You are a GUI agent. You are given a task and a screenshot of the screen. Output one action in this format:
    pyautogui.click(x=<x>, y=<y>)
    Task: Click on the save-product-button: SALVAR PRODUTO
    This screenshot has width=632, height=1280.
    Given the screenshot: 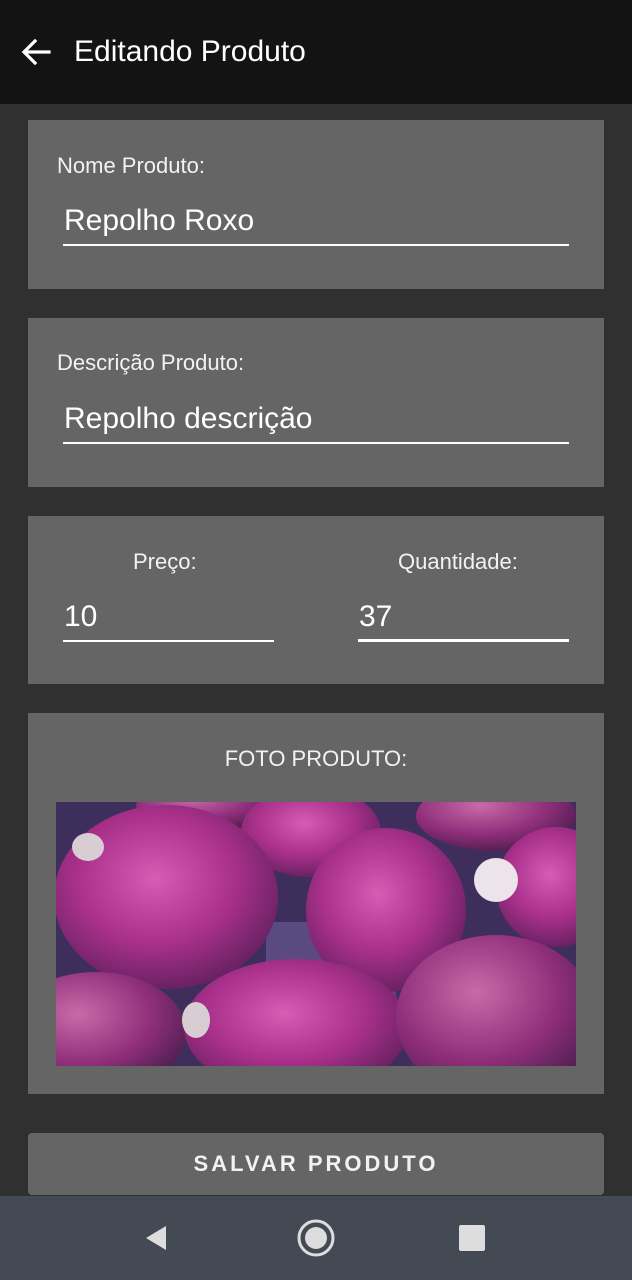 What is the action you would take?
    pyautogui.click(x=316, y=1164)
    